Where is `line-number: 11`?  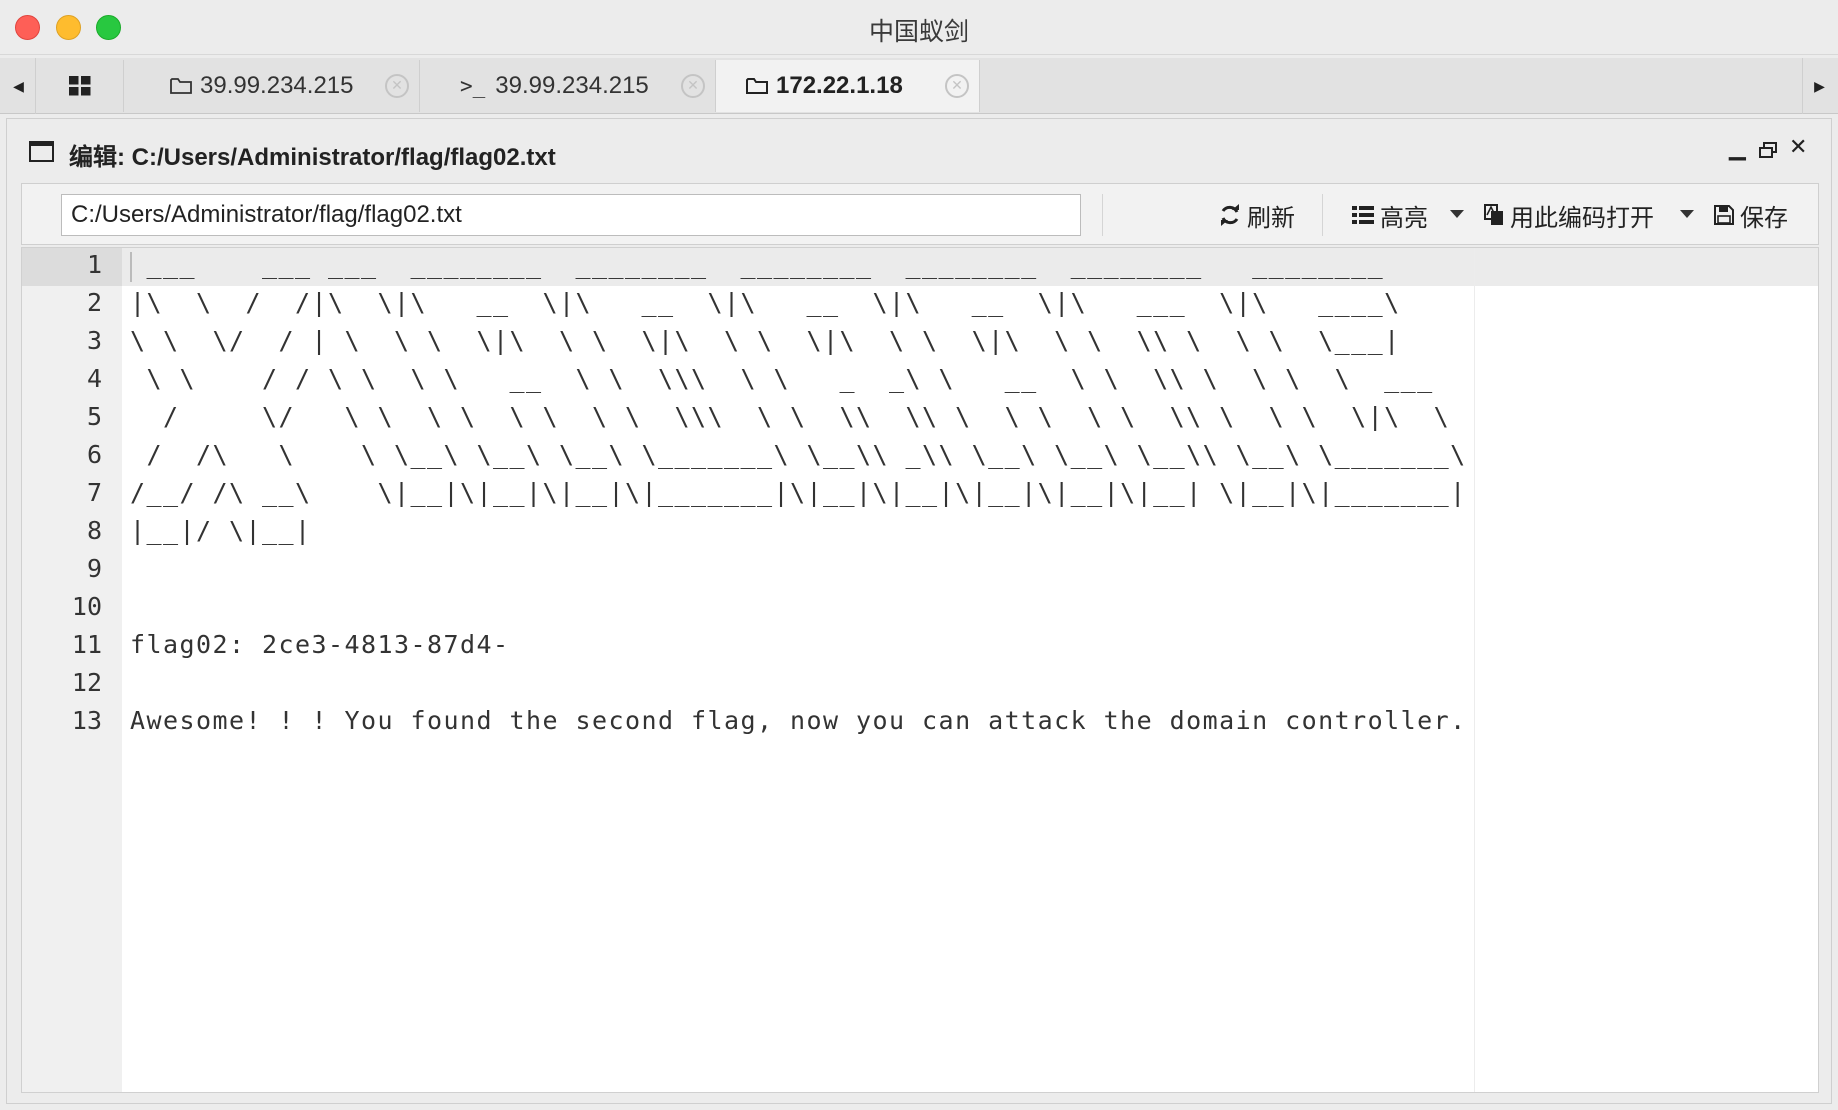
line-number: 11 is located at coordinates (86, 644).